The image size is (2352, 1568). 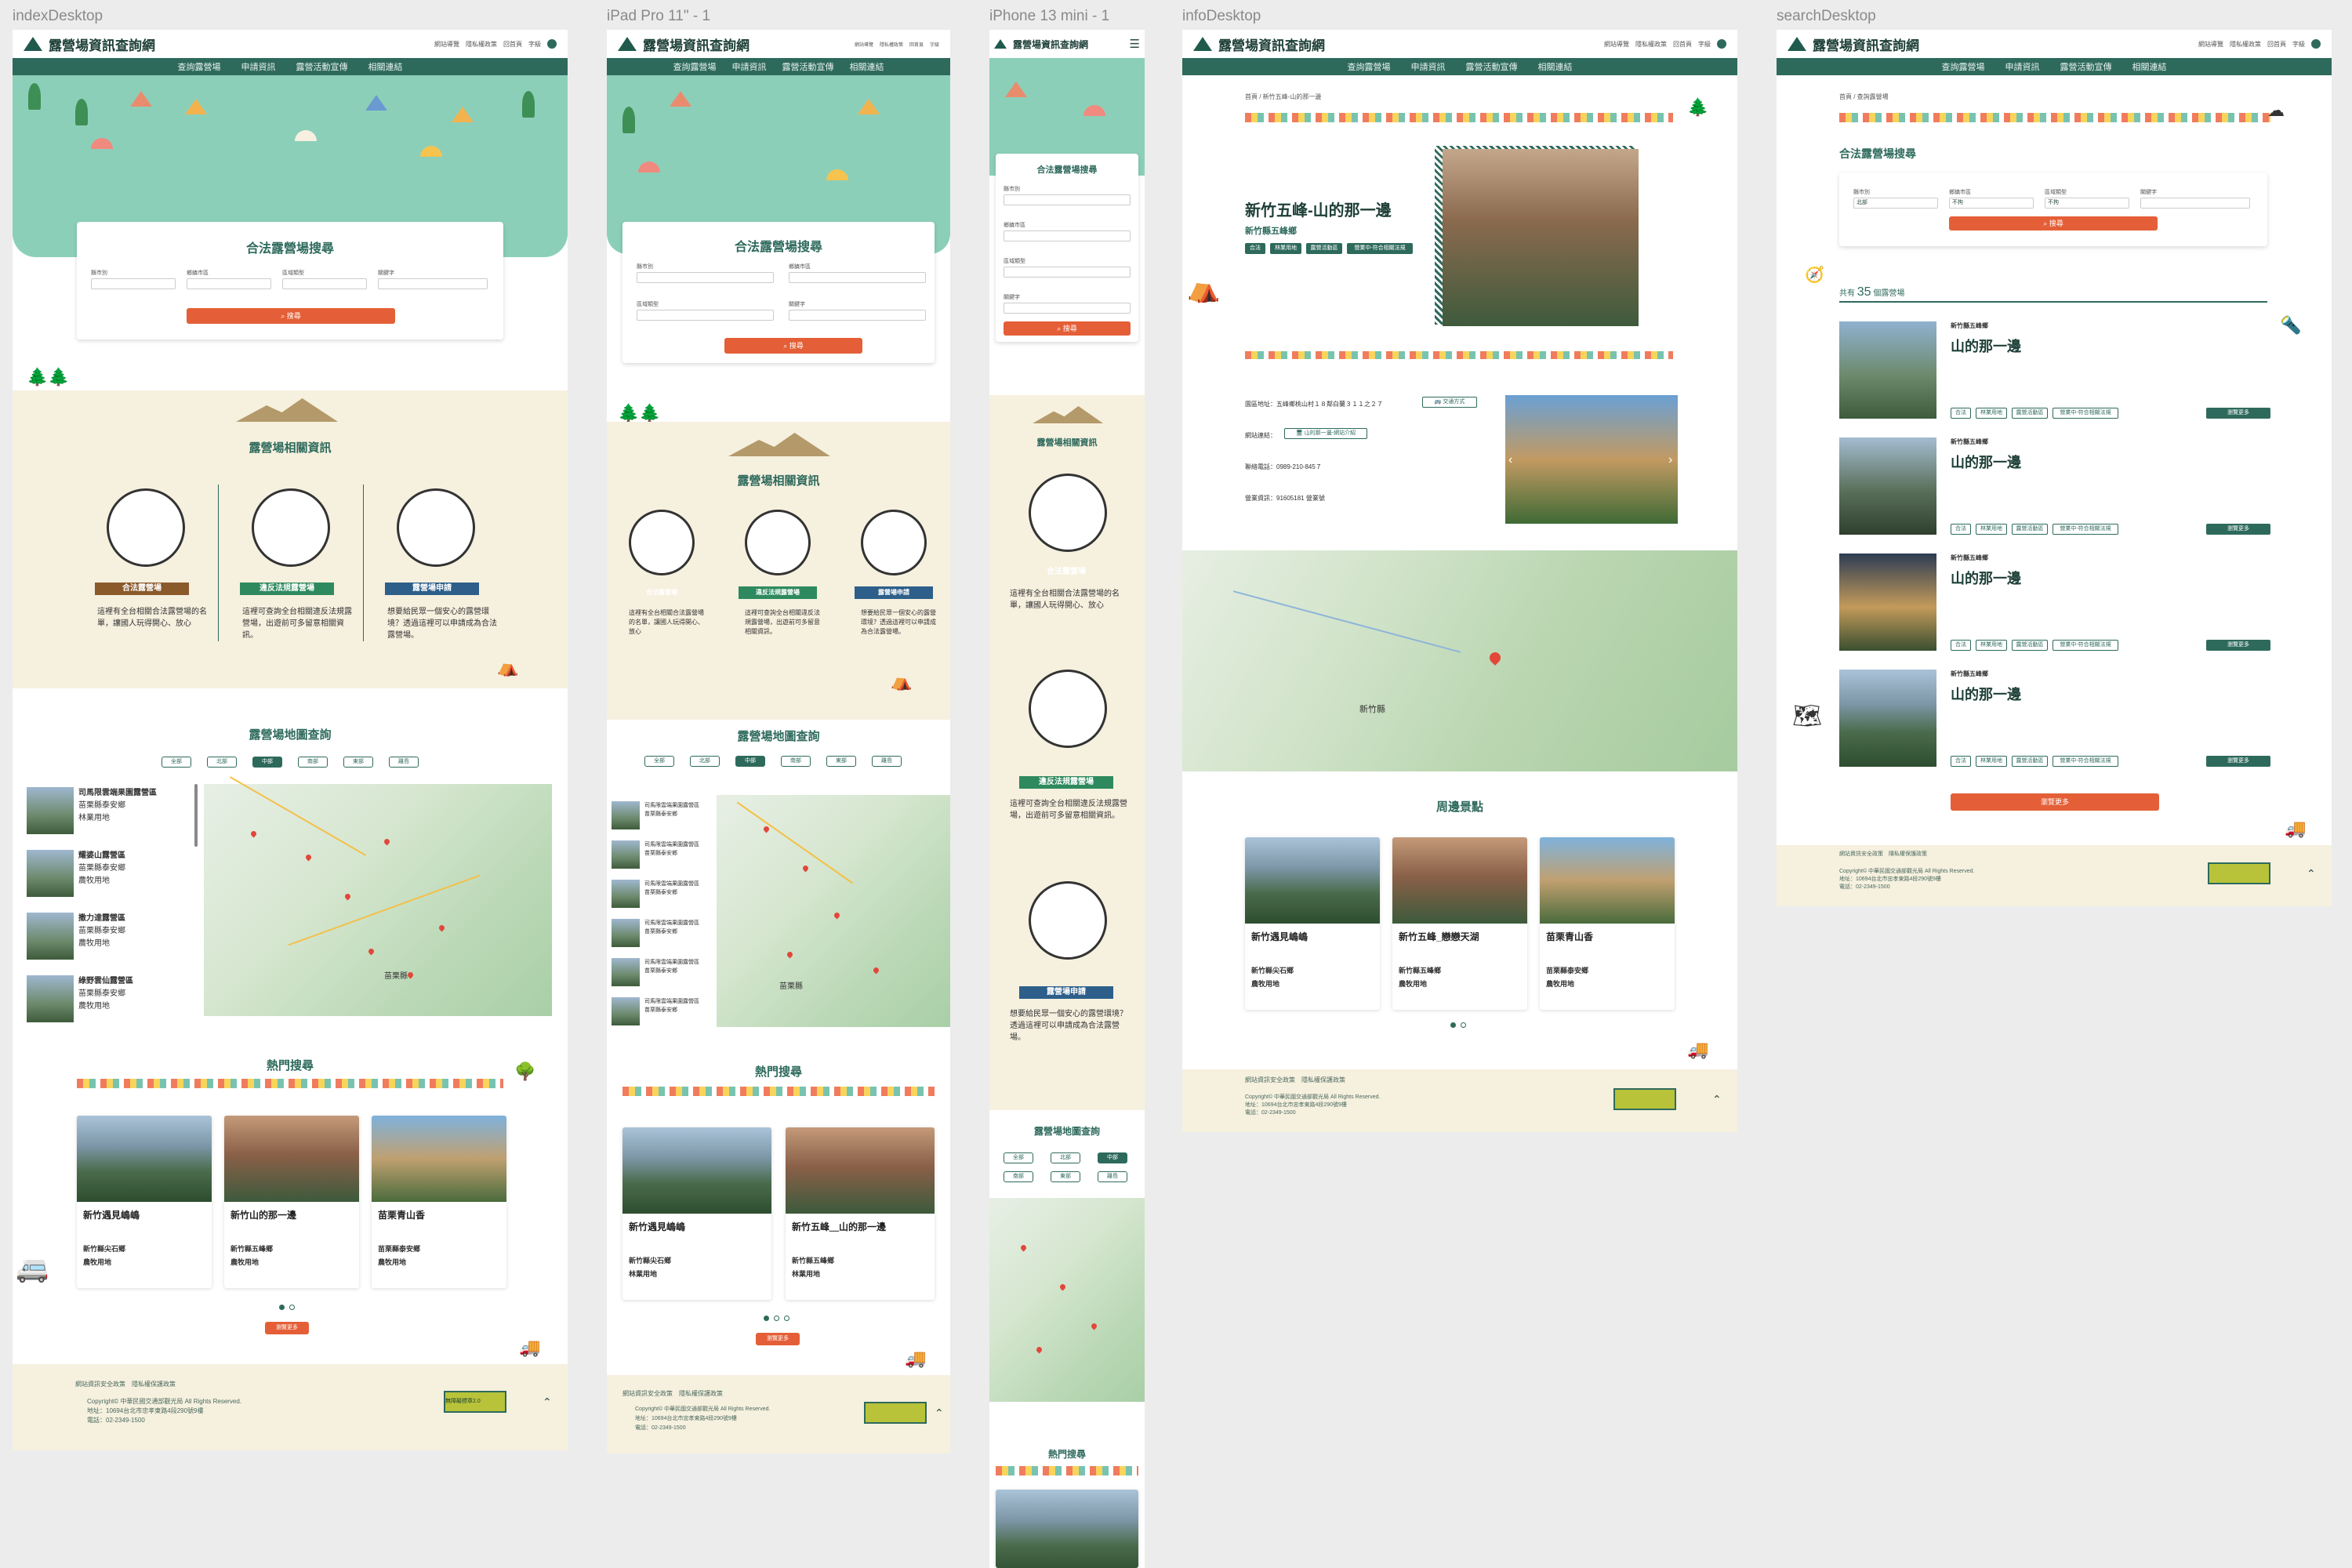 I want to click on website-link-button: 🖥 山的那一邊-網站介紹, so click(x=1325, y=433).